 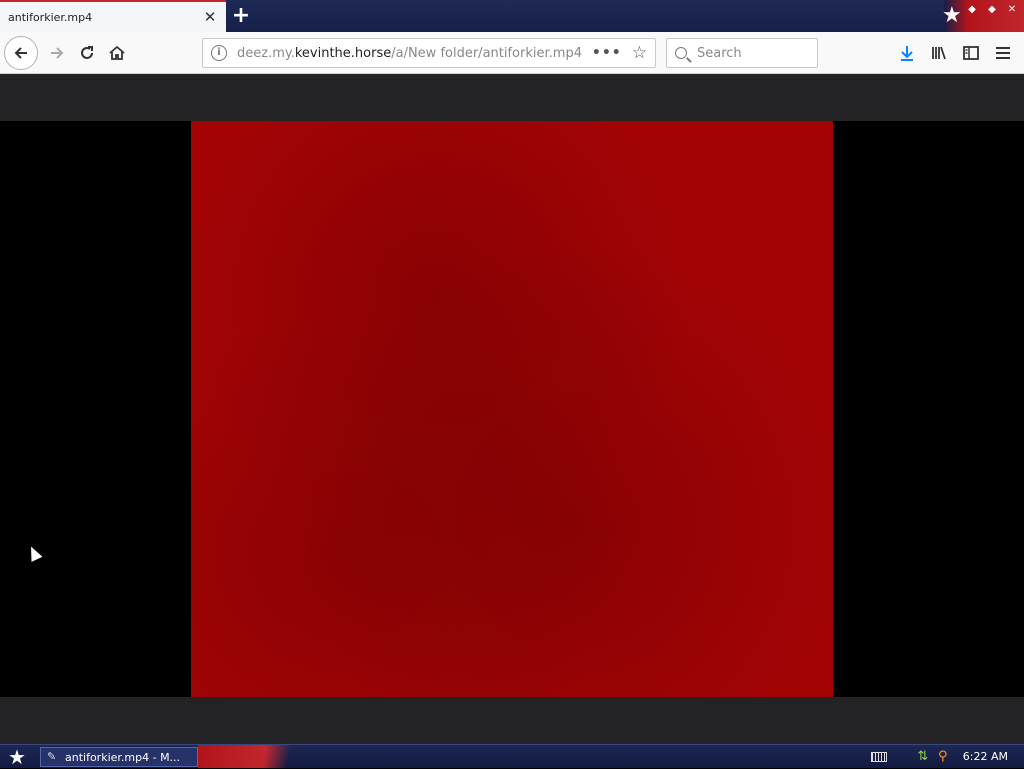 I want to click on tab-close-icon: ✕, so click(x=210, y=17).